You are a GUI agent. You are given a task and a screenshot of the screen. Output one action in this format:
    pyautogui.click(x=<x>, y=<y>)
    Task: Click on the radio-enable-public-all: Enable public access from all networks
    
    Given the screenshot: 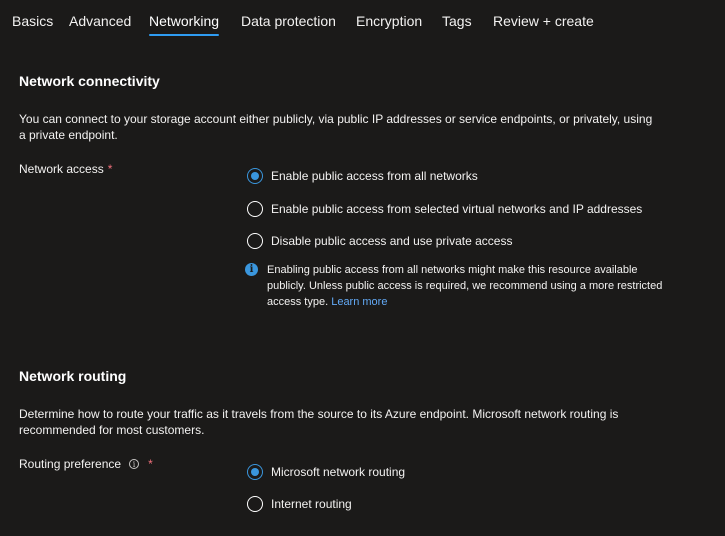 What is the action you would take?
    pyautogui.click(x=362, y=176)
    